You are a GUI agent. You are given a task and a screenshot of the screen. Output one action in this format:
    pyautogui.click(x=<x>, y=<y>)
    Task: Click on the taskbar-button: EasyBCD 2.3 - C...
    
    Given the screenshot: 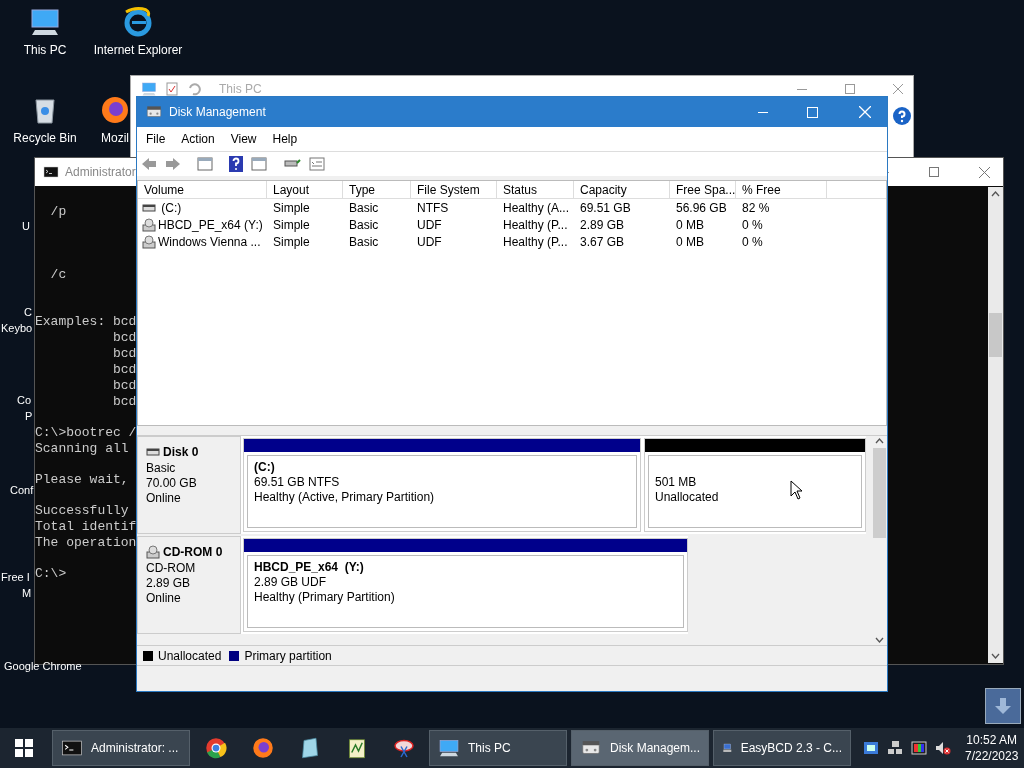 What is the action you would take?
    pyautogui.click(x=782, y=748)
    